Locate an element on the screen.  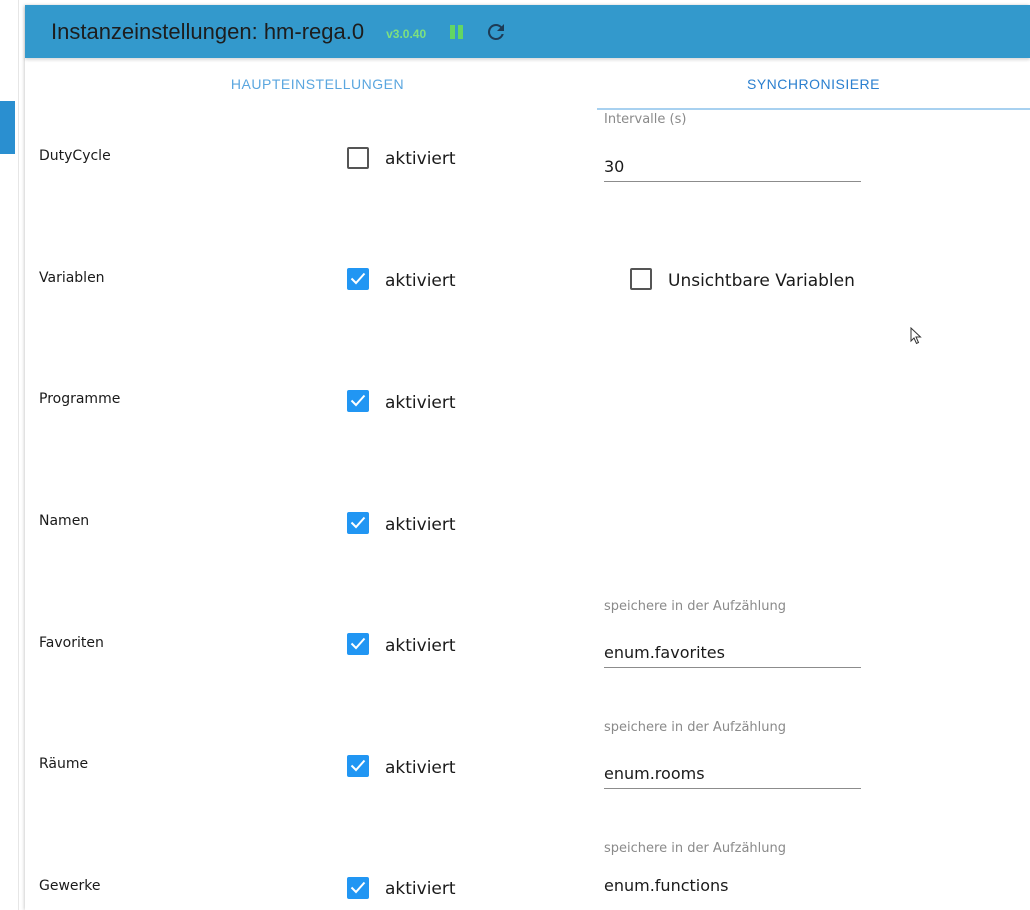
row-label-dutycycle: DutyCycle is located at coordinates (75, 156).